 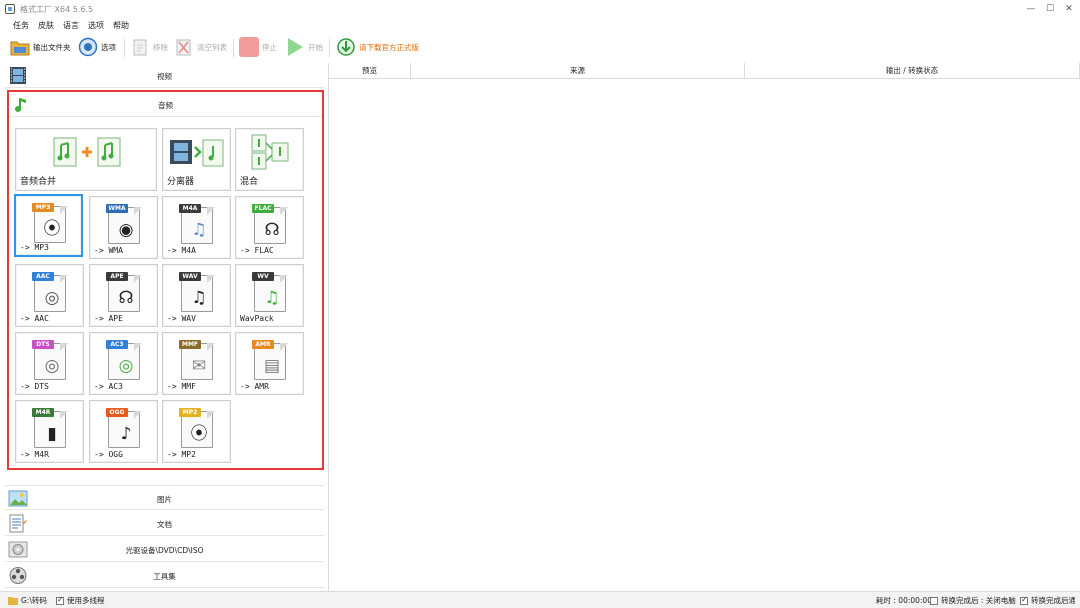 What do you see at coordinates (50, 428) in the screenshot?
I see `m4r-file-icon: M4R ▮` at bounding box center [50, 428].